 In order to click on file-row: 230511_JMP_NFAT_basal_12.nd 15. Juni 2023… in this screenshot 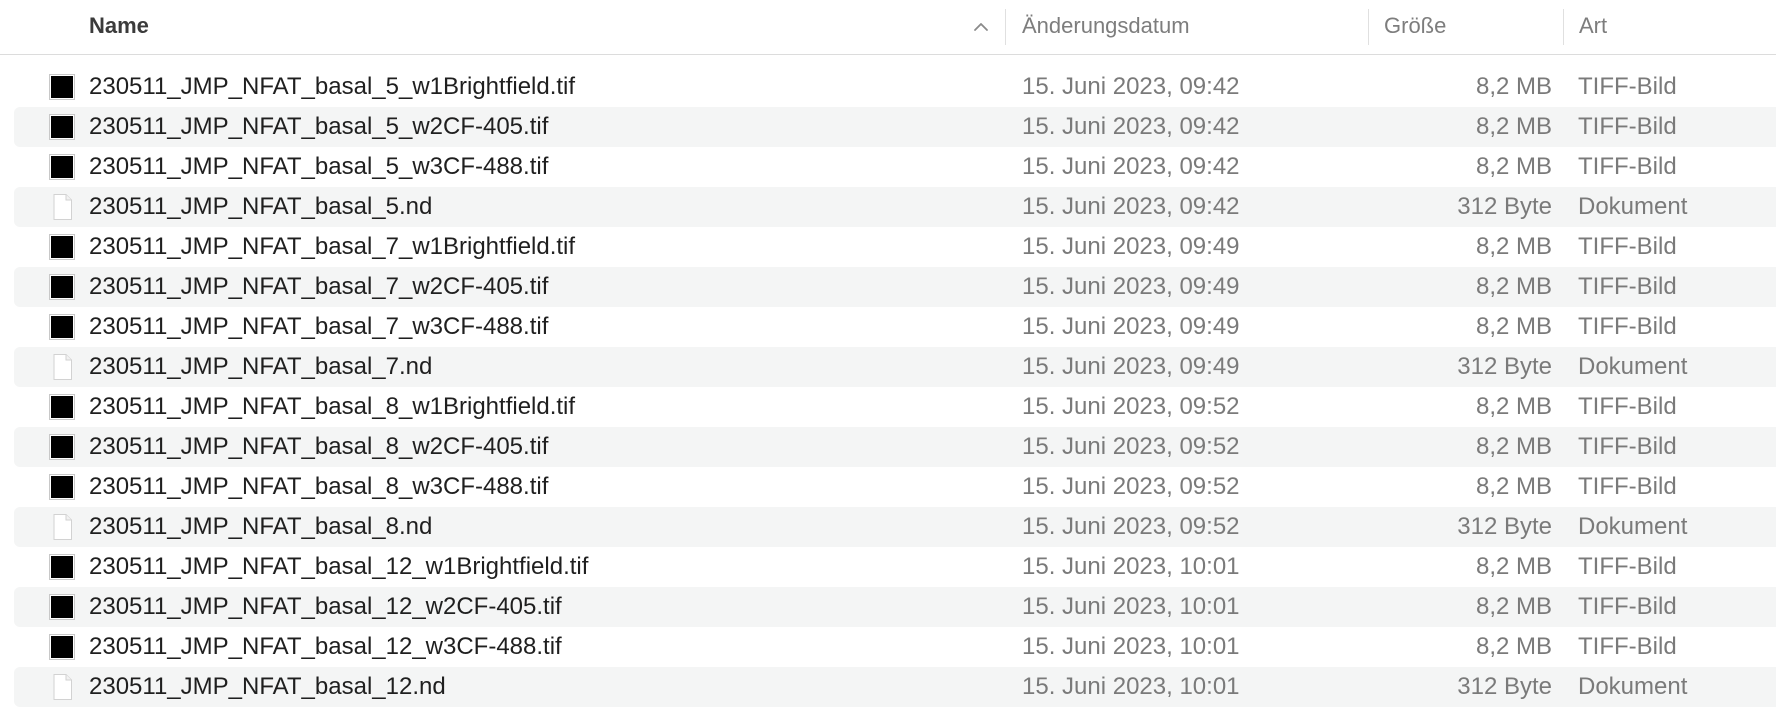, I will do `click(888, 687)`.